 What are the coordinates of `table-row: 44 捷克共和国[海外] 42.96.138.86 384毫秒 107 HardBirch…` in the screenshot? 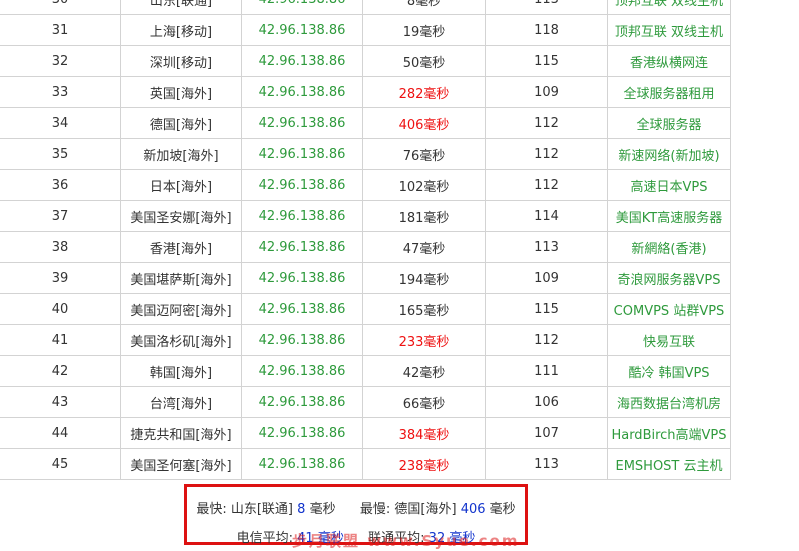 It's located at (365, 433).